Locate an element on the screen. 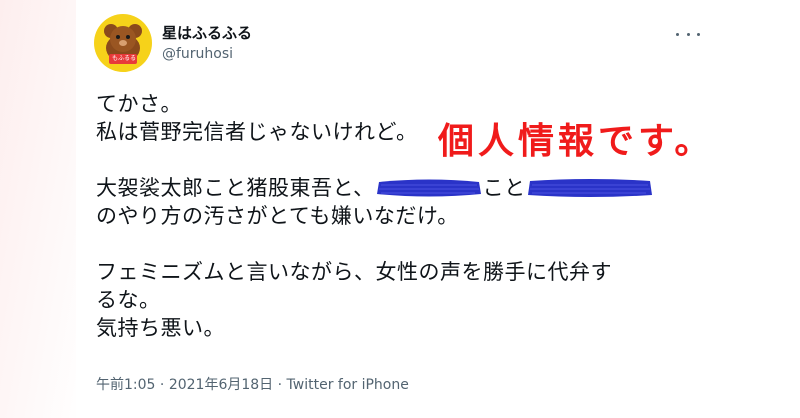  tweet-line: 気持ち悪い。 is located at coordinates (160, 328).